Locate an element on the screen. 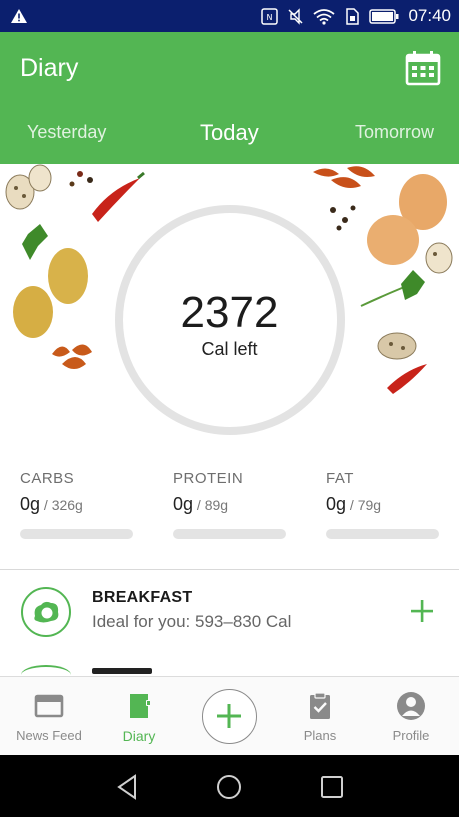 The height and width of the screenshot is (817, 459). tab-tomorrow: Tomorrow is located at coordinates (394, 132).